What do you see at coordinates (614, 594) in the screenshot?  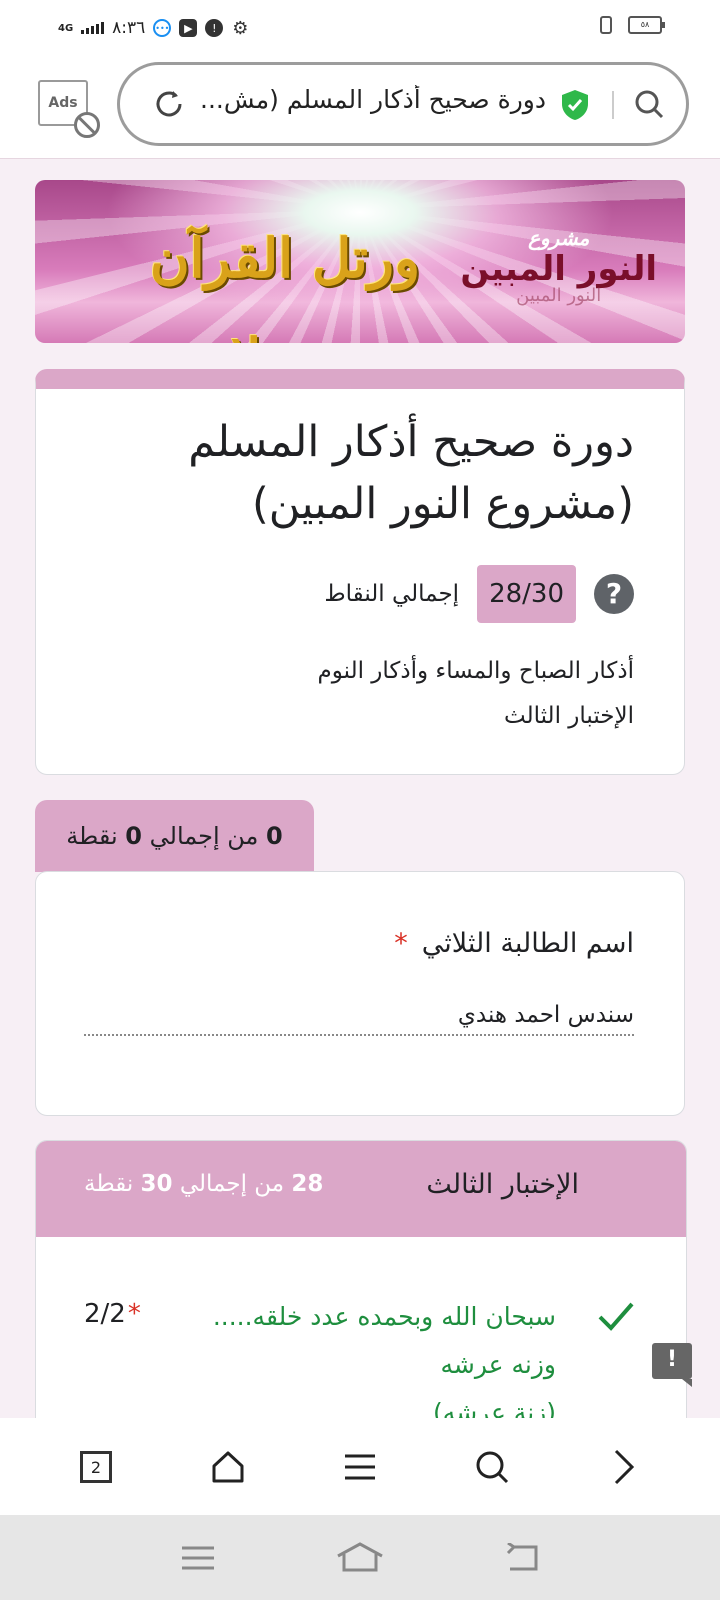 I see `help-icon: ?` at bounding box center [614, 594].